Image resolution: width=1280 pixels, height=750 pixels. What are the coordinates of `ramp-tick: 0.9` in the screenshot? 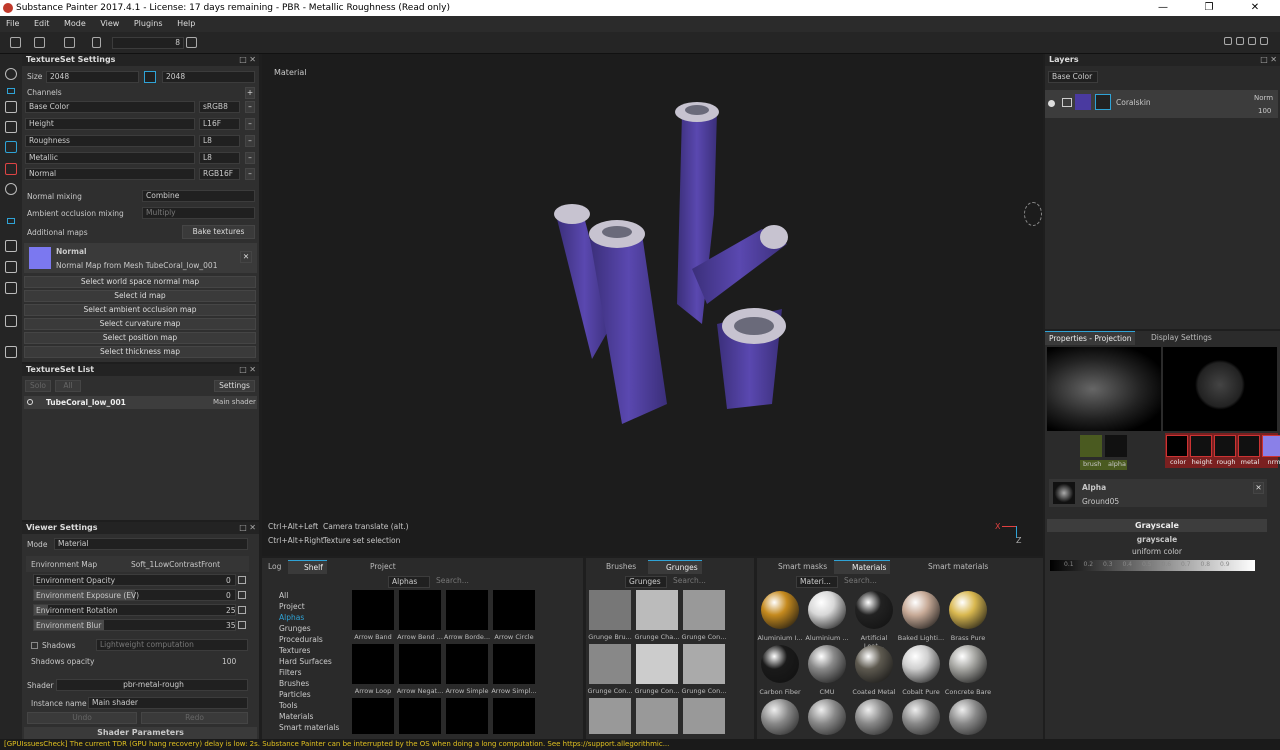 It's located at (1225, 564).